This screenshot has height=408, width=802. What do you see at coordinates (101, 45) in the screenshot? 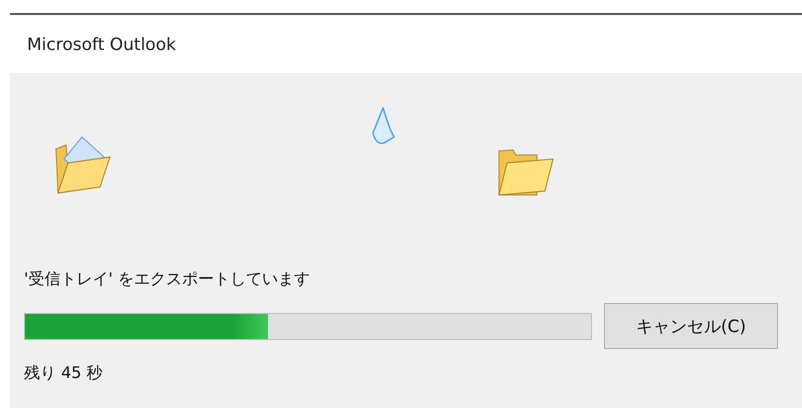
I see `window-title: Microsoft Outlook` at bounding box center [101, 45].